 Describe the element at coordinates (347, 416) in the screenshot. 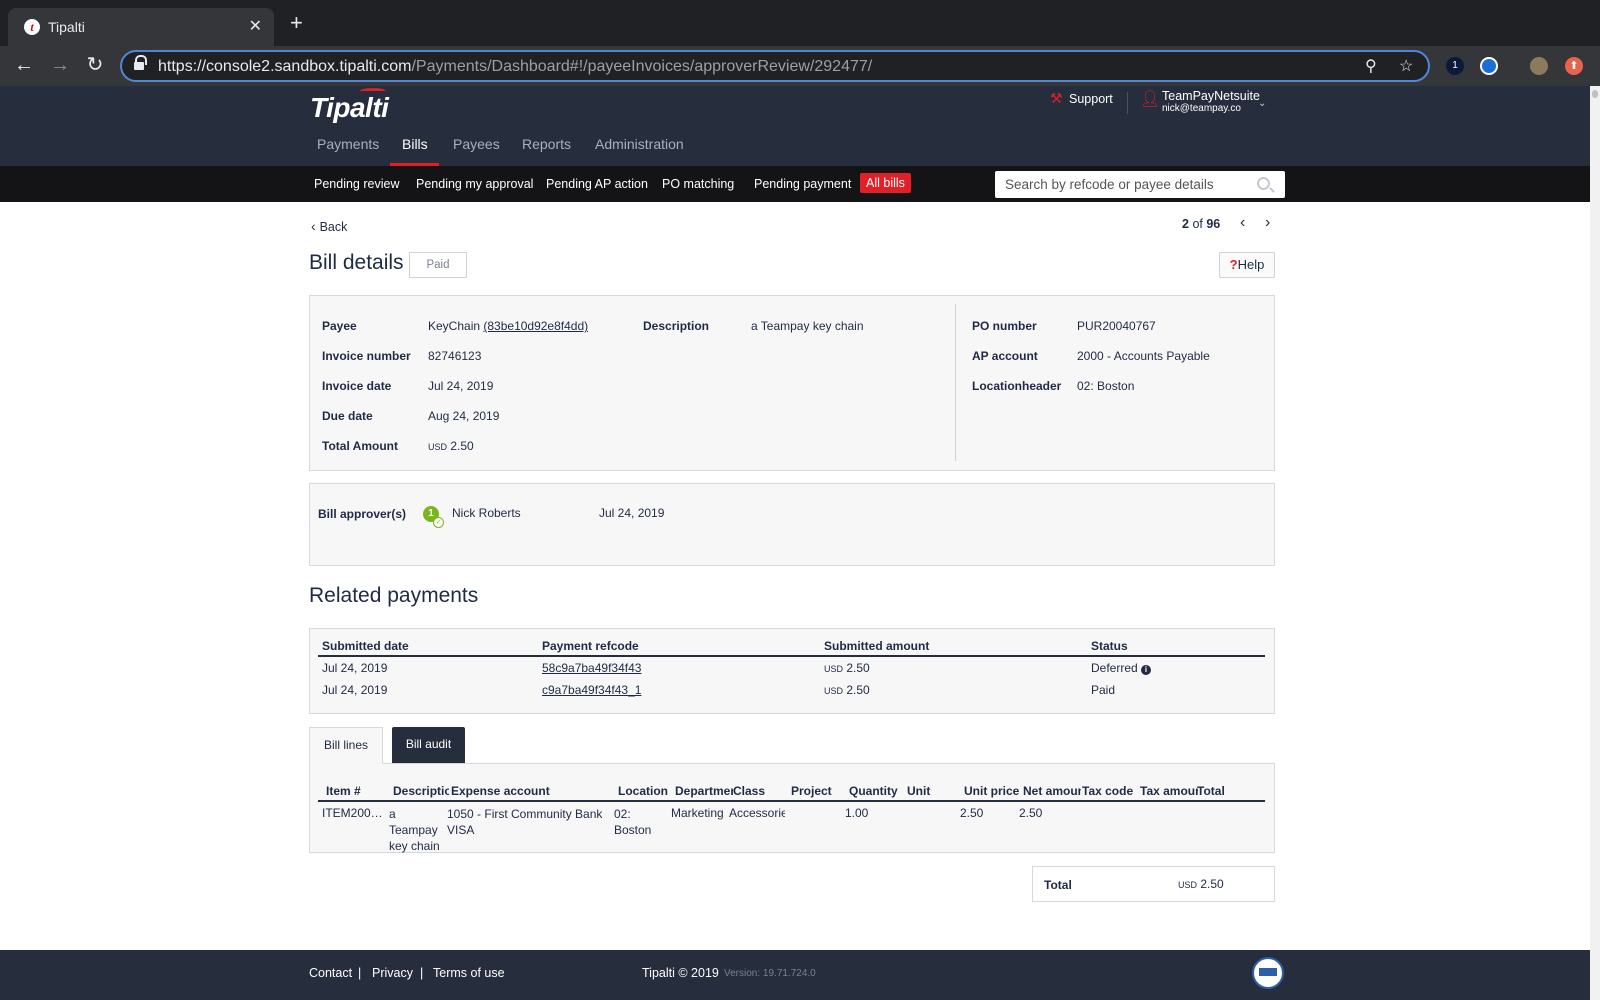

I see `due-date-label: Due date` at that location.